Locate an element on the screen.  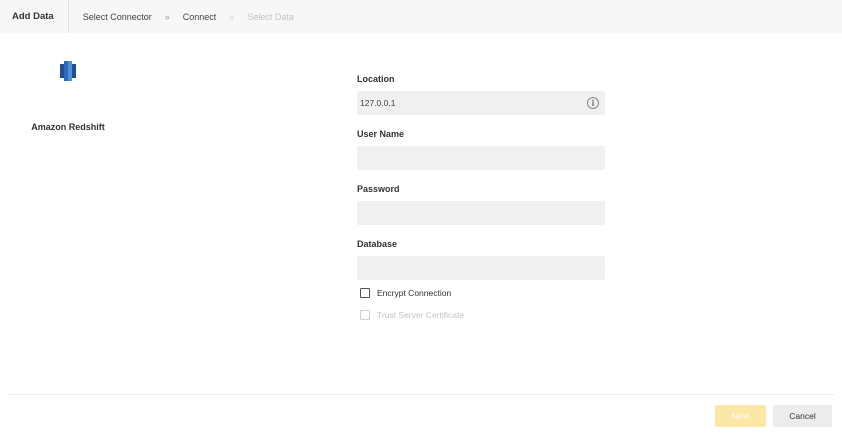
encrypt-connection-label: Encrypt Connection is located at coordinates (414, 293).